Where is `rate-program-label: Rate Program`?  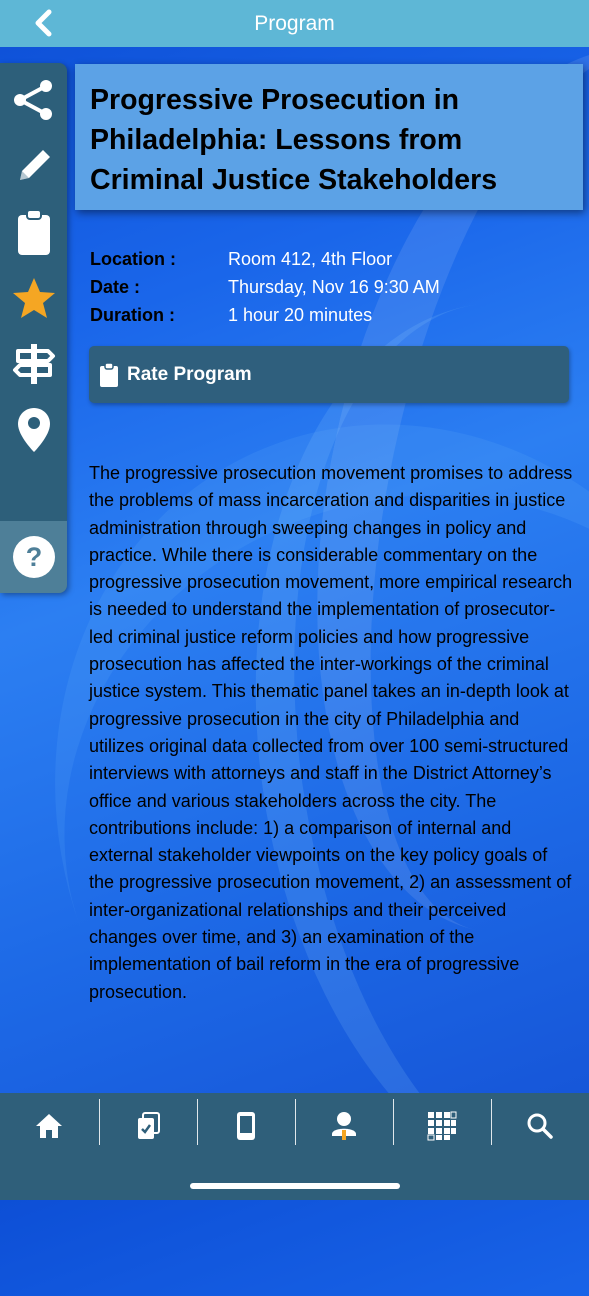
rate-program-label: Rate Program is located at coordinates (189, 374).